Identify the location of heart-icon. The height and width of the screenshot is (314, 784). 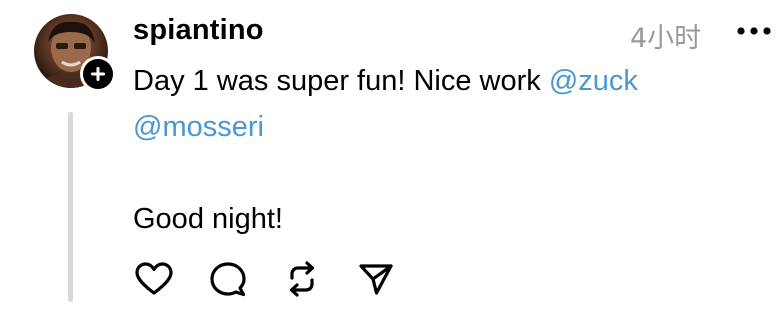
(154, 278).